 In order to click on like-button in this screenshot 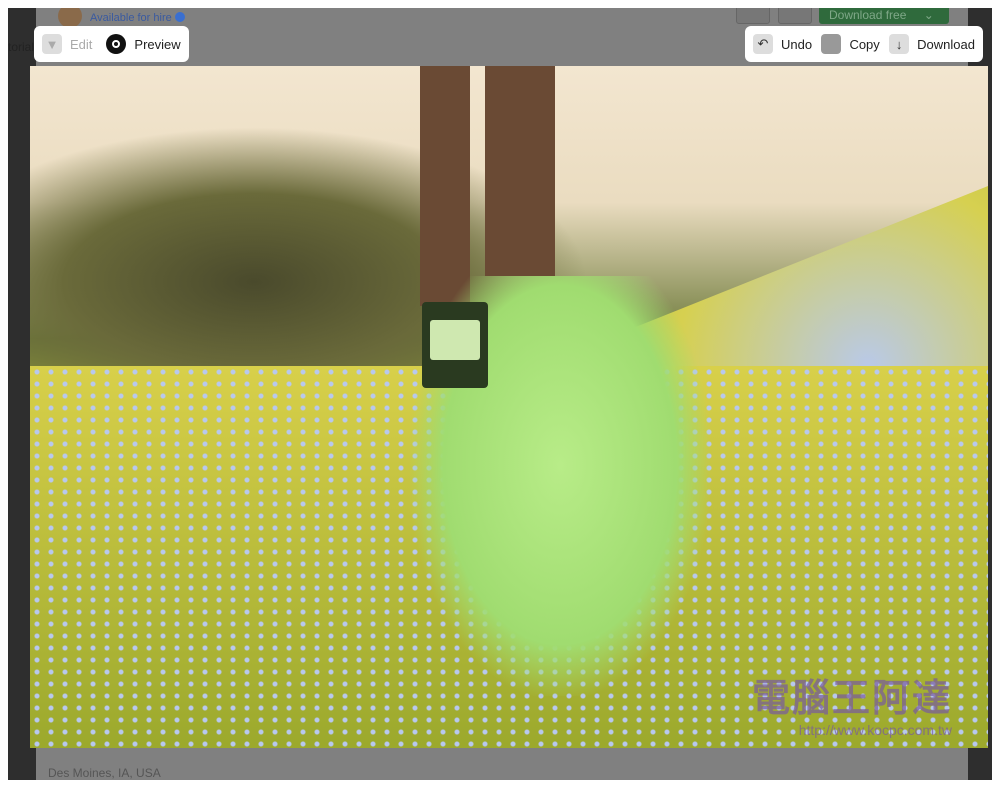, I will do `click(753, 16)`.